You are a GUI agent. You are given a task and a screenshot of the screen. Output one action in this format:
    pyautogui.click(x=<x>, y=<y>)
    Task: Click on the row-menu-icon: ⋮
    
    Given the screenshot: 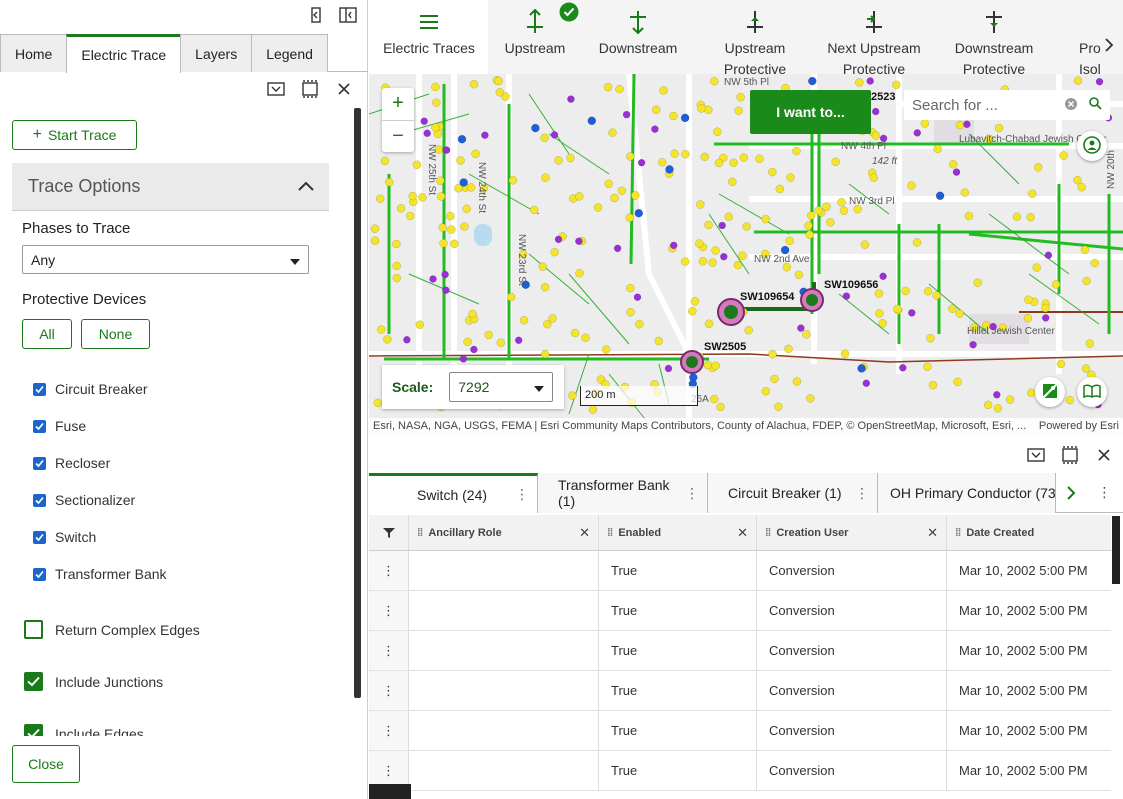 What is the action you would take?
    pyautogui.click(x=389, y=690)
    